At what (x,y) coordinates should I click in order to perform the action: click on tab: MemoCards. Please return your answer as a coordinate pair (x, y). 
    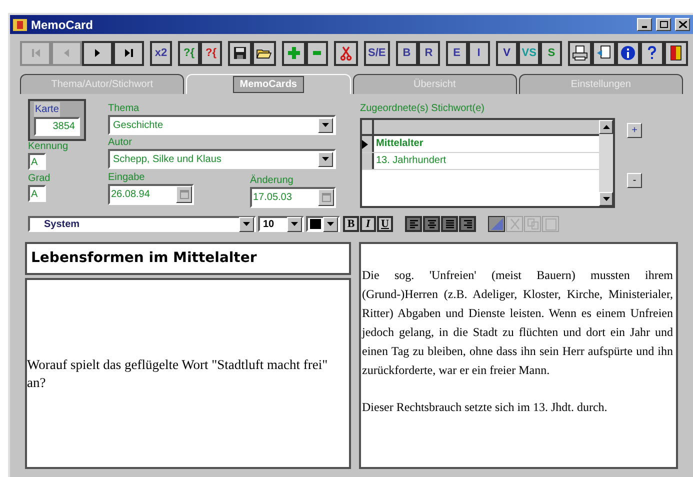
    Looking at the image, I should click on (268, 84).